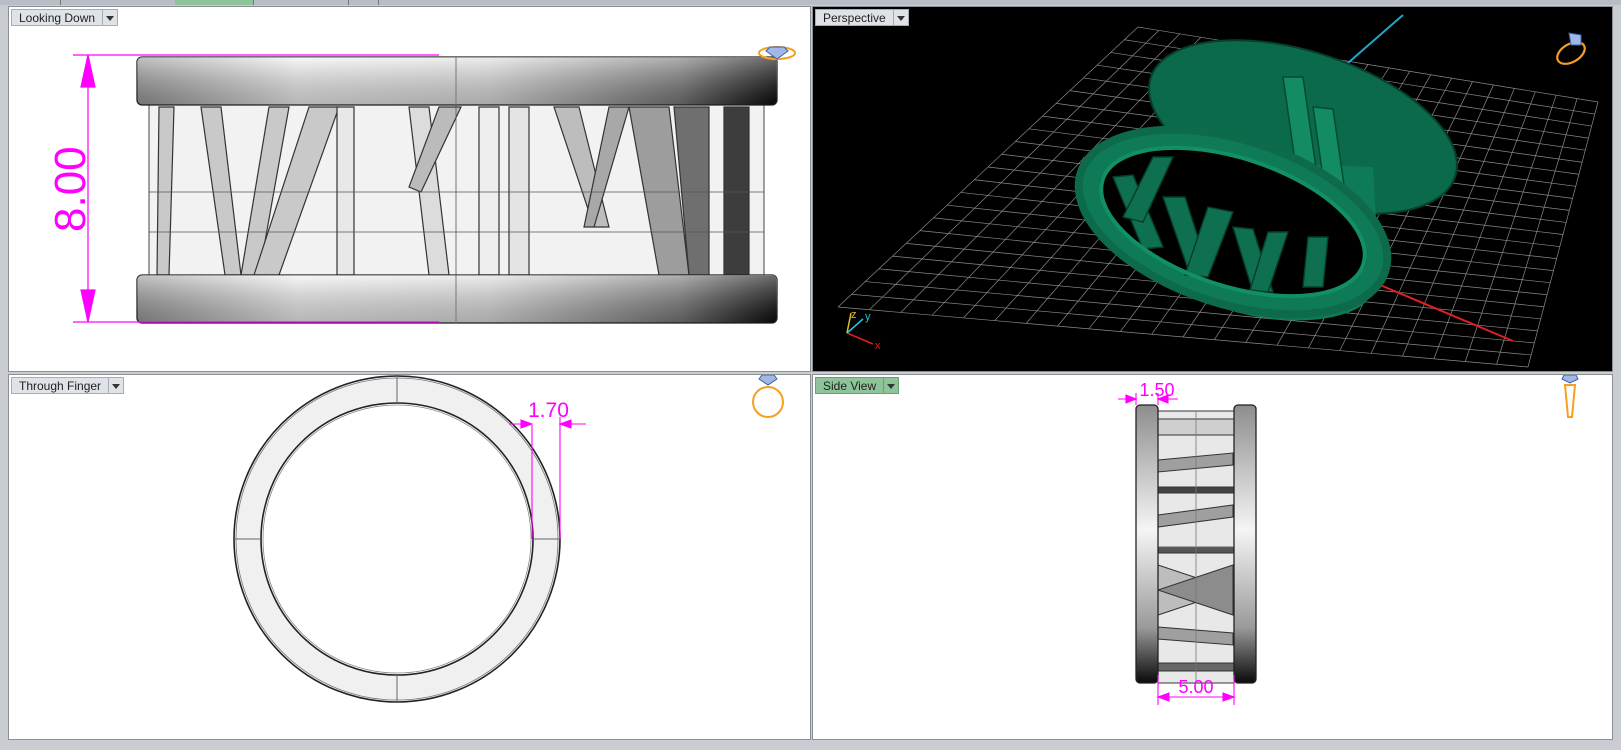 This screenshot has height=750, width=1621. I want to click on ring-right-flange, so click(1245, 544).